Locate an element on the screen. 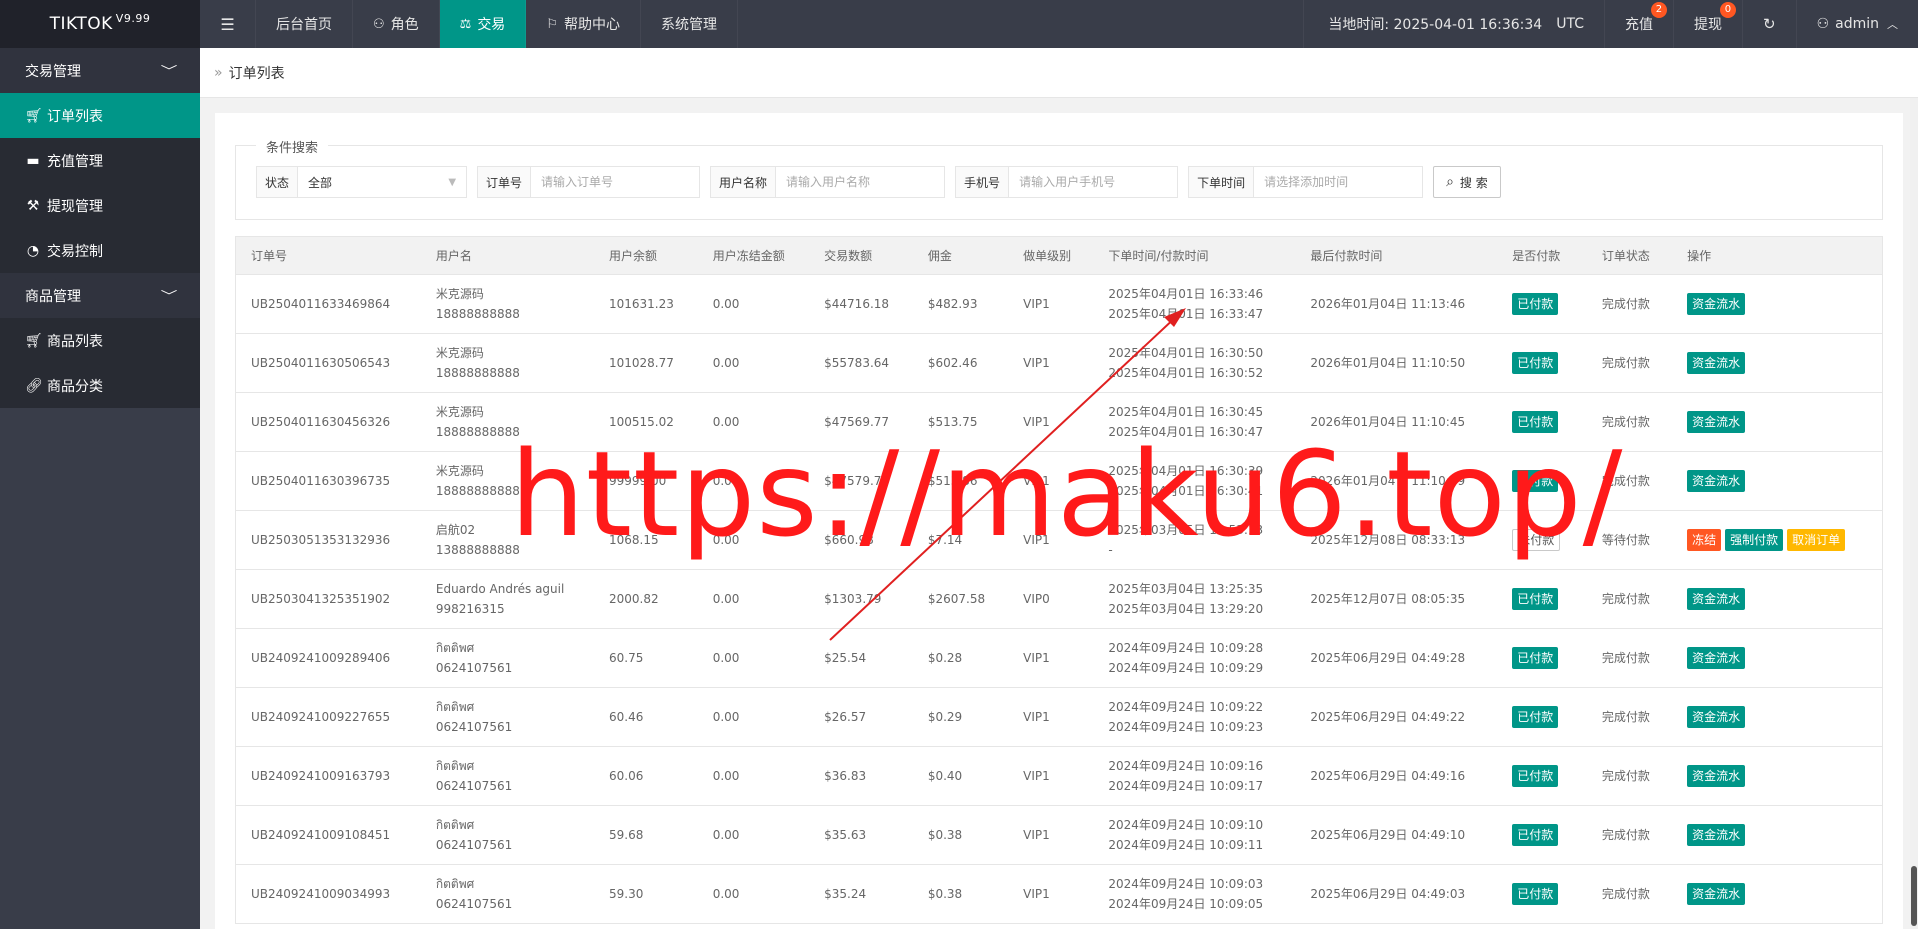  cell-last-pay: 2025年06月29日 04:49:28 is located at coordinates (1396, 658).